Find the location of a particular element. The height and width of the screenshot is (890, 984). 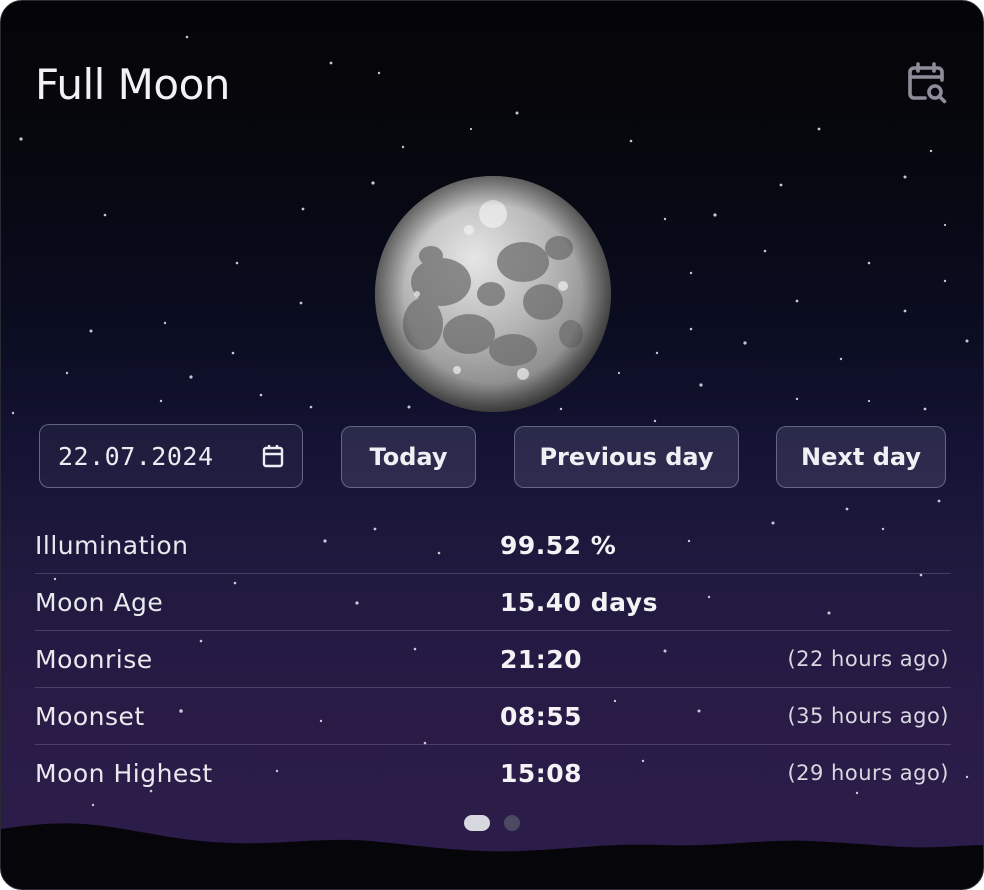

moon-image is located at coordinates (493, 294).